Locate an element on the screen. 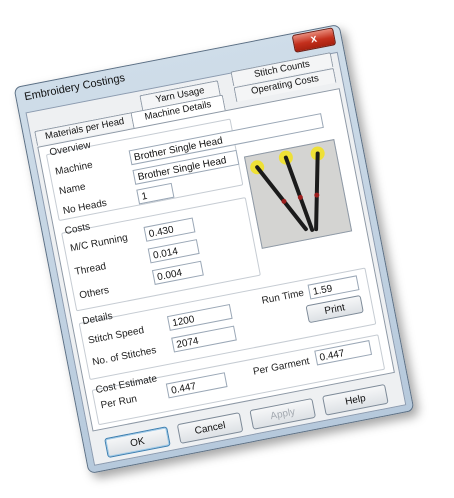 The height and width of the screenshot is (498, 454). needle-band-icon is located at coordinates (317, 195).